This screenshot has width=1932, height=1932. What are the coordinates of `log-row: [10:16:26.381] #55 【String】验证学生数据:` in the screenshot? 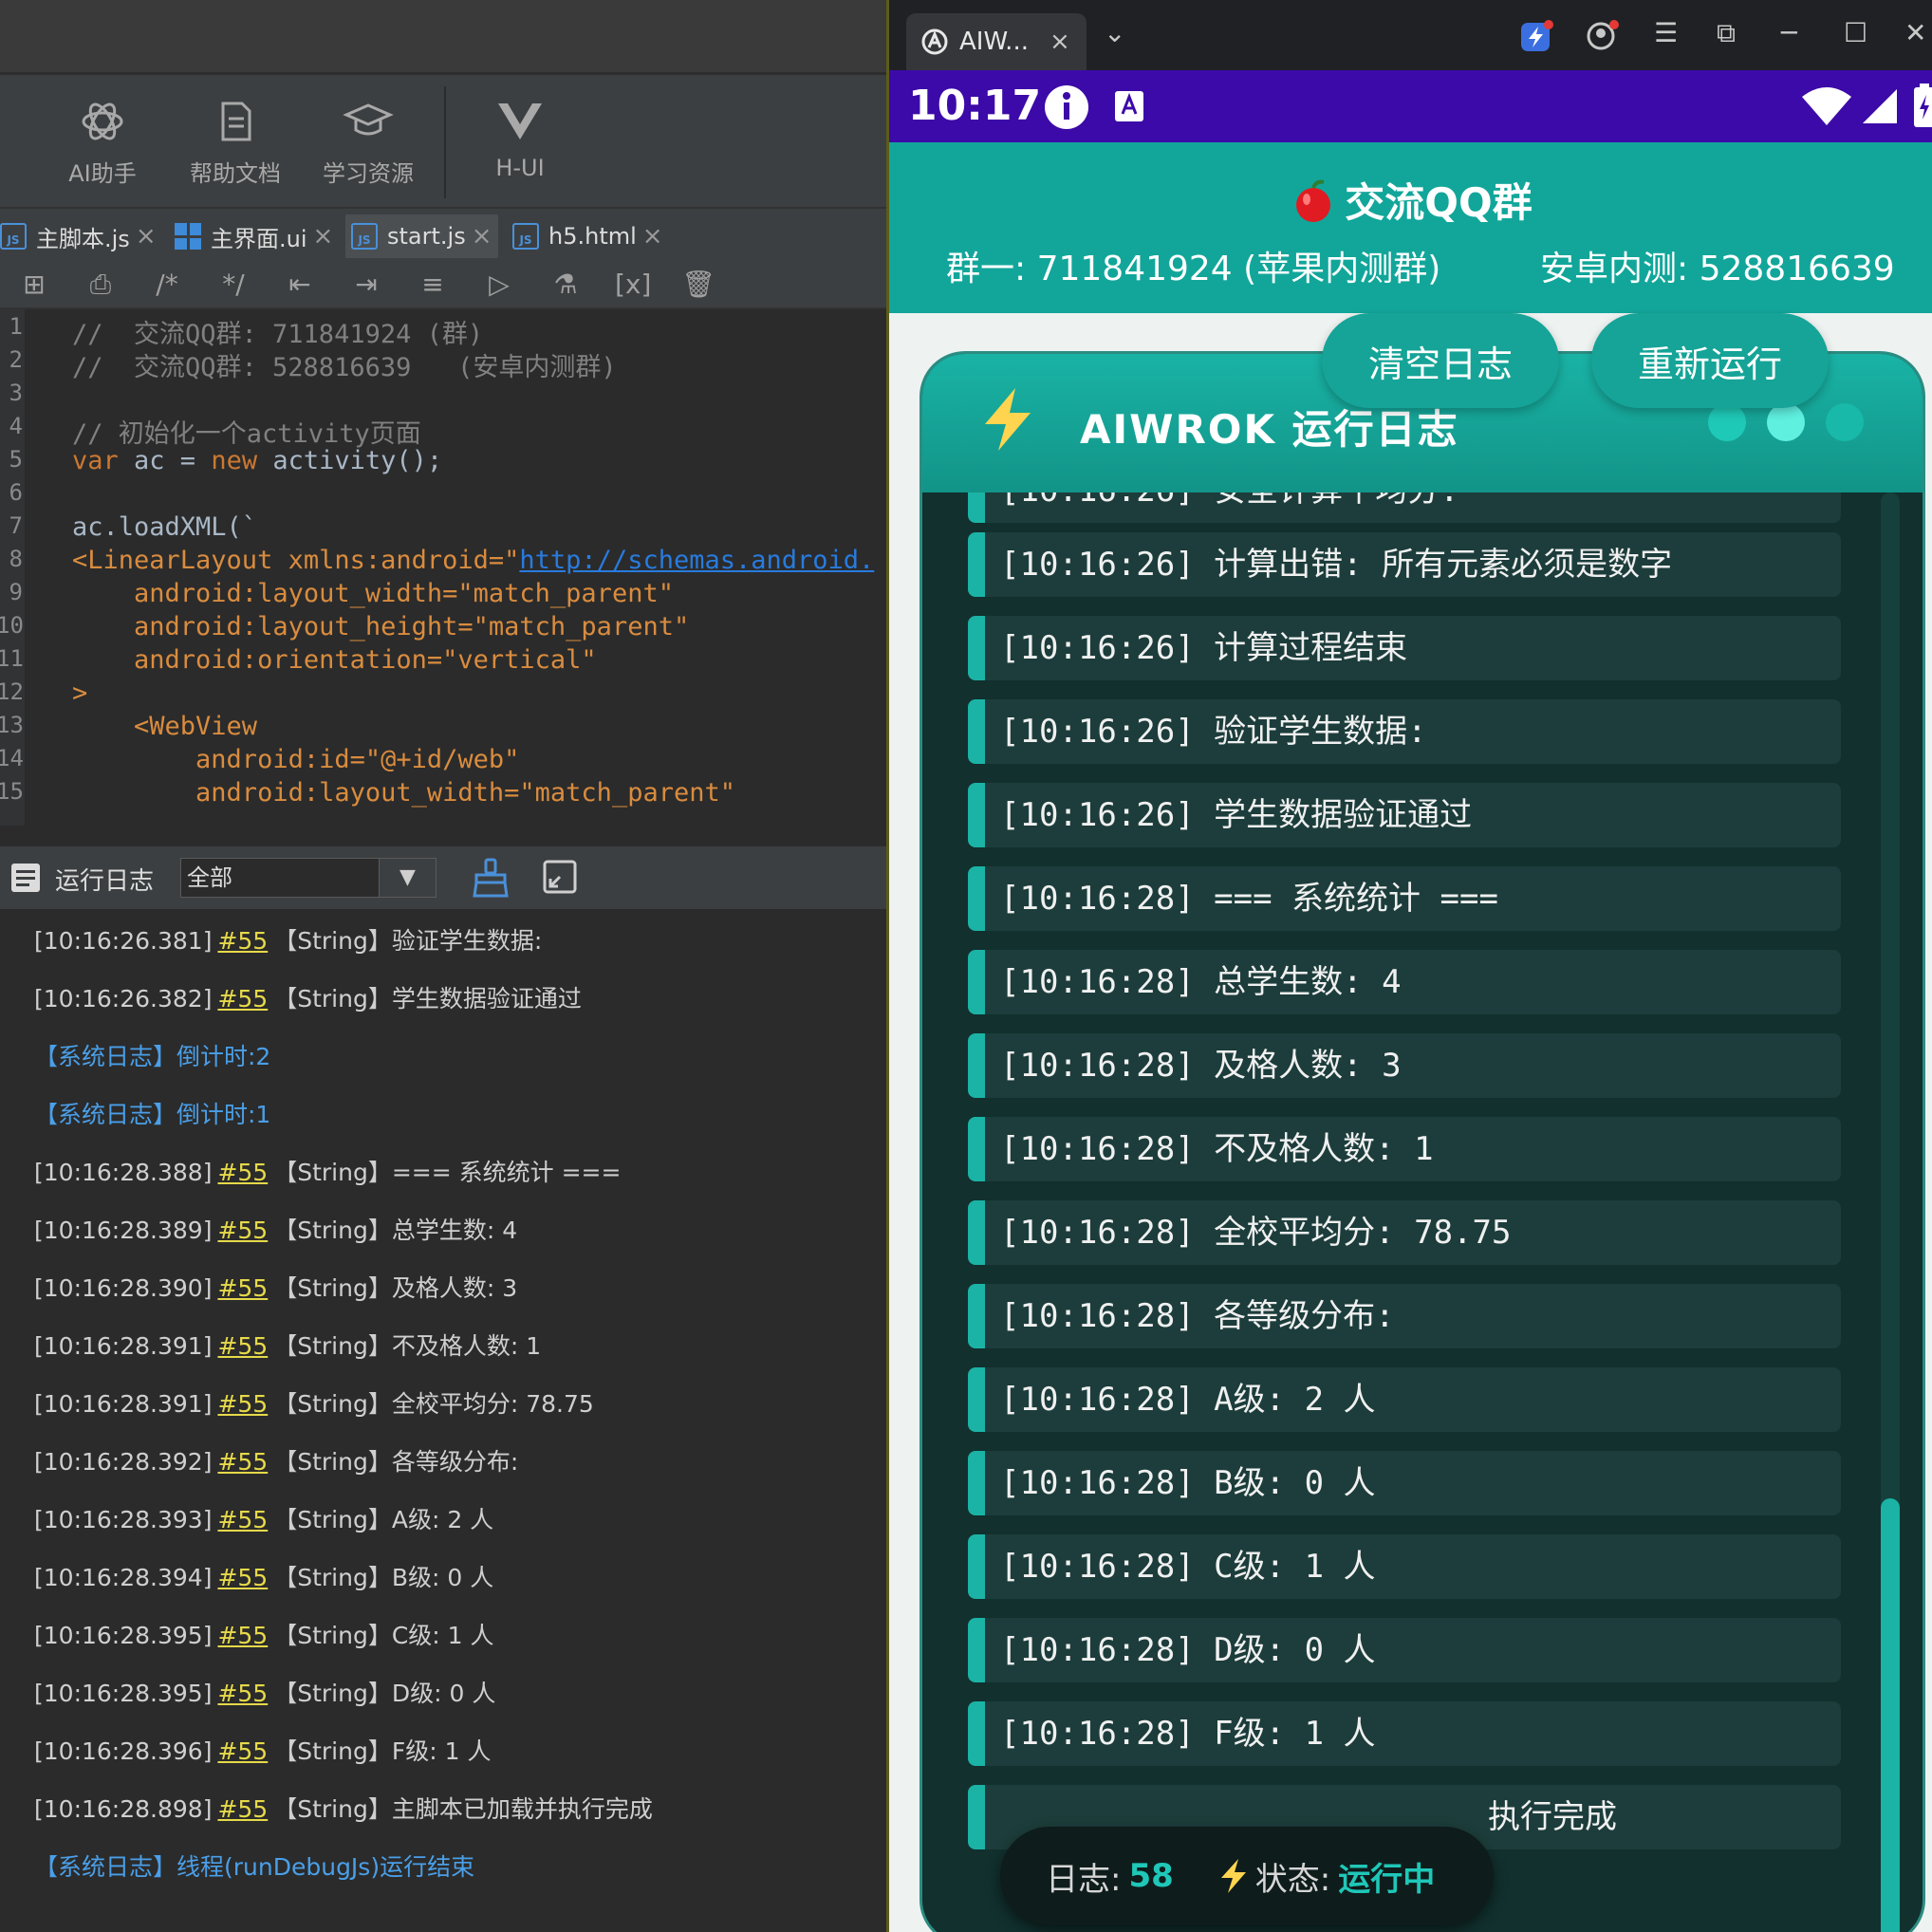 It's located at (288, 941).